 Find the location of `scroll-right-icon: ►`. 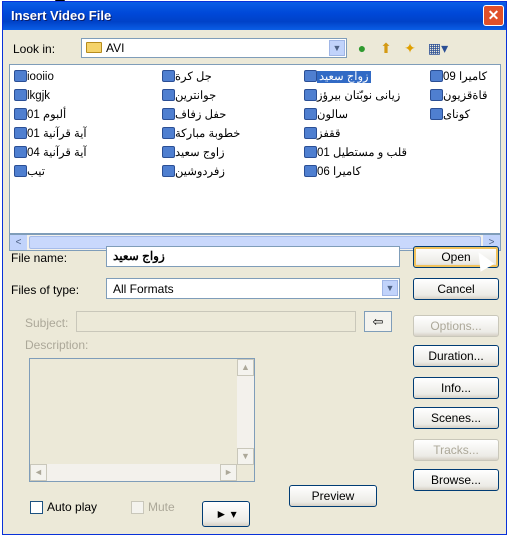

scroll-right-icon: ► is located at coordinates (228, 472).